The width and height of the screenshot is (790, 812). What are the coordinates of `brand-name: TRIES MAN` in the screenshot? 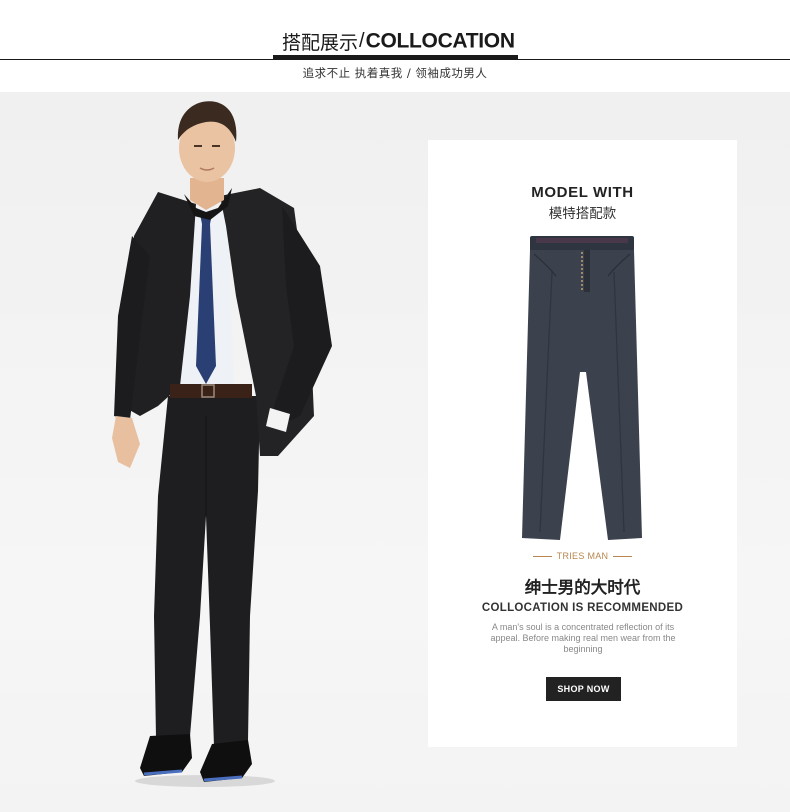 It's located at (582, 556).